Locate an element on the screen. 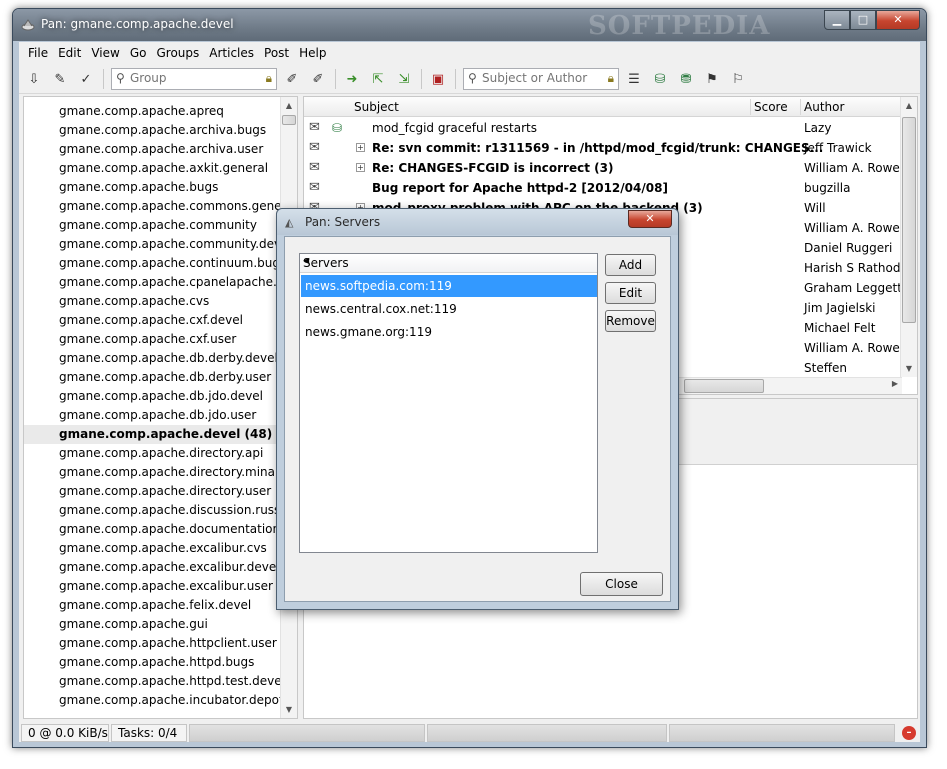 Image resolution: width=947 pixels, height=769 pixels. get-new-headers-icon: ⇩ is located at coordinates (34, 79).